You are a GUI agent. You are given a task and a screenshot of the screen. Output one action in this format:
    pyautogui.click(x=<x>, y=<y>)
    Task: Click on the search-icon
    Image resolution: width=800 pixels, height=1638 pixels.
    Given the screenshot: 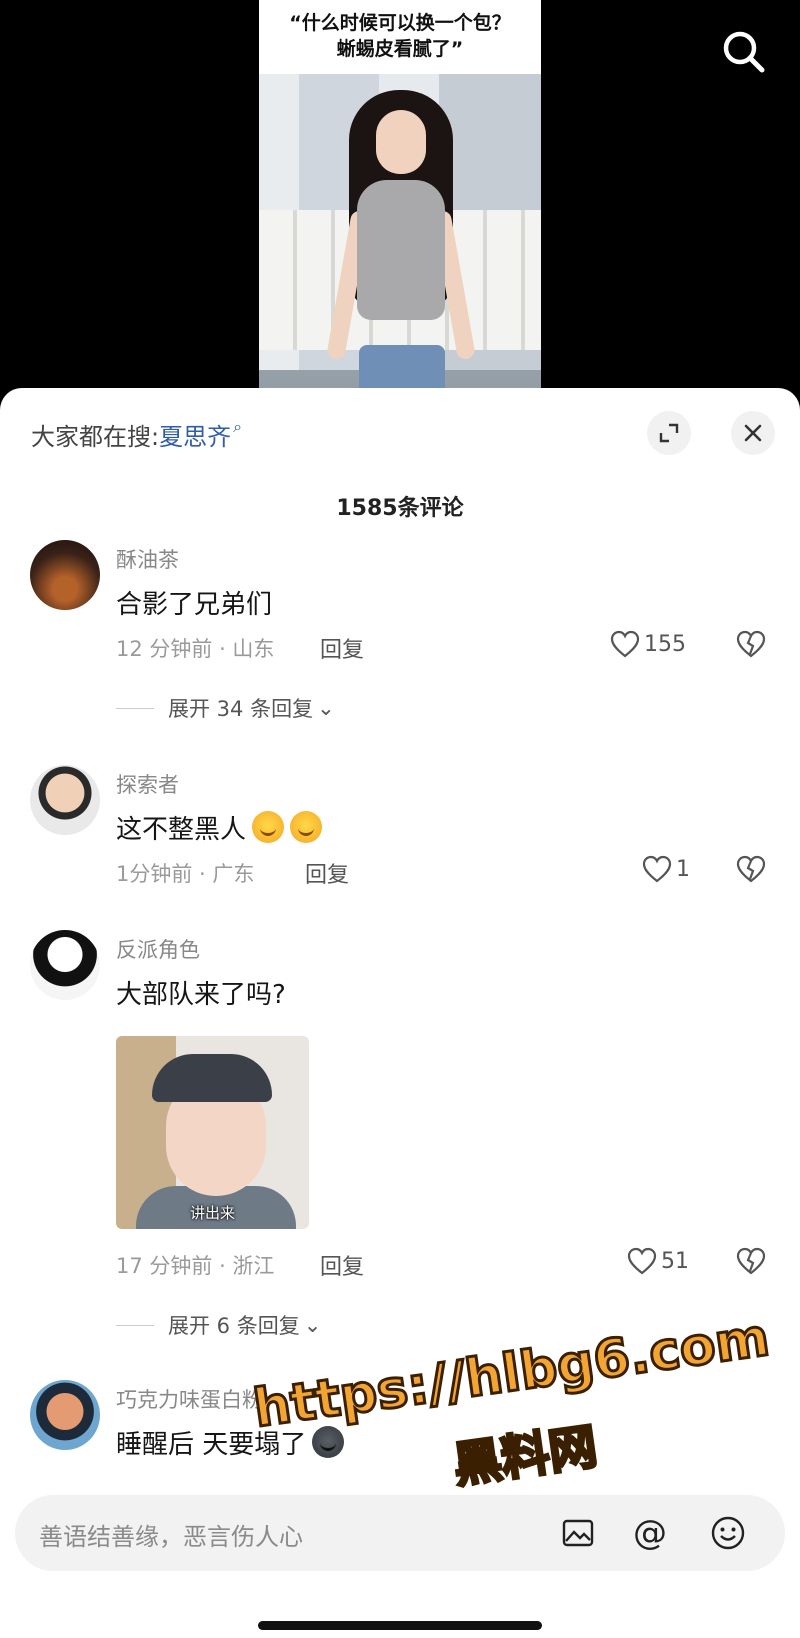 What is the action you would take?
    pyautogui.click(x=744, y=52)
    